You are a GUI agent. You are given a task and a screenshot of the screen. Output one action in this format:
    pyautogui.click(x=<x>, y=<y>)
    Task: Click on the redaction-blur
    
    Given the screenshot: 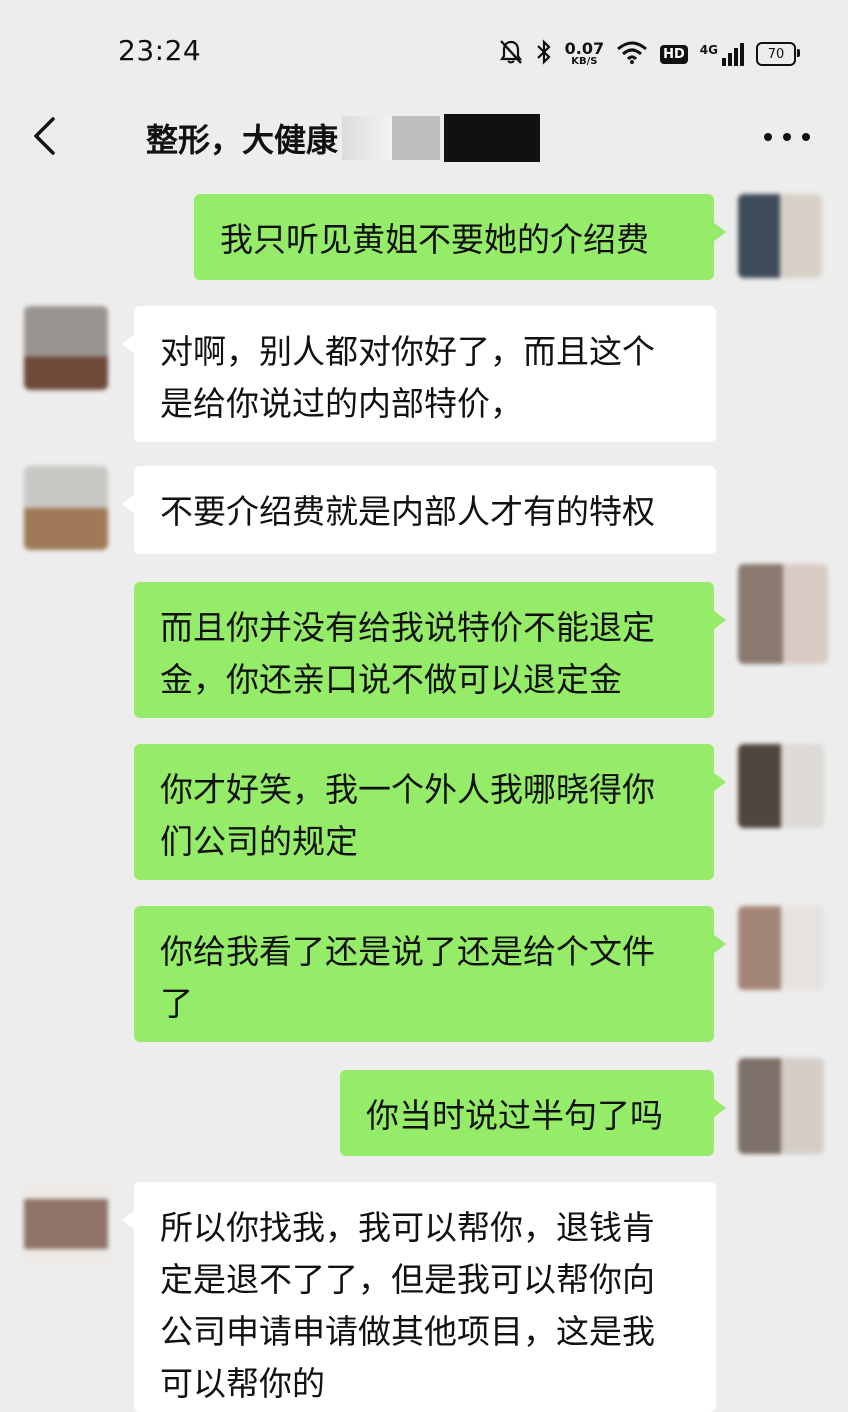 What is the action you would take?
    pyautogui.click(x=367, y=138)
    